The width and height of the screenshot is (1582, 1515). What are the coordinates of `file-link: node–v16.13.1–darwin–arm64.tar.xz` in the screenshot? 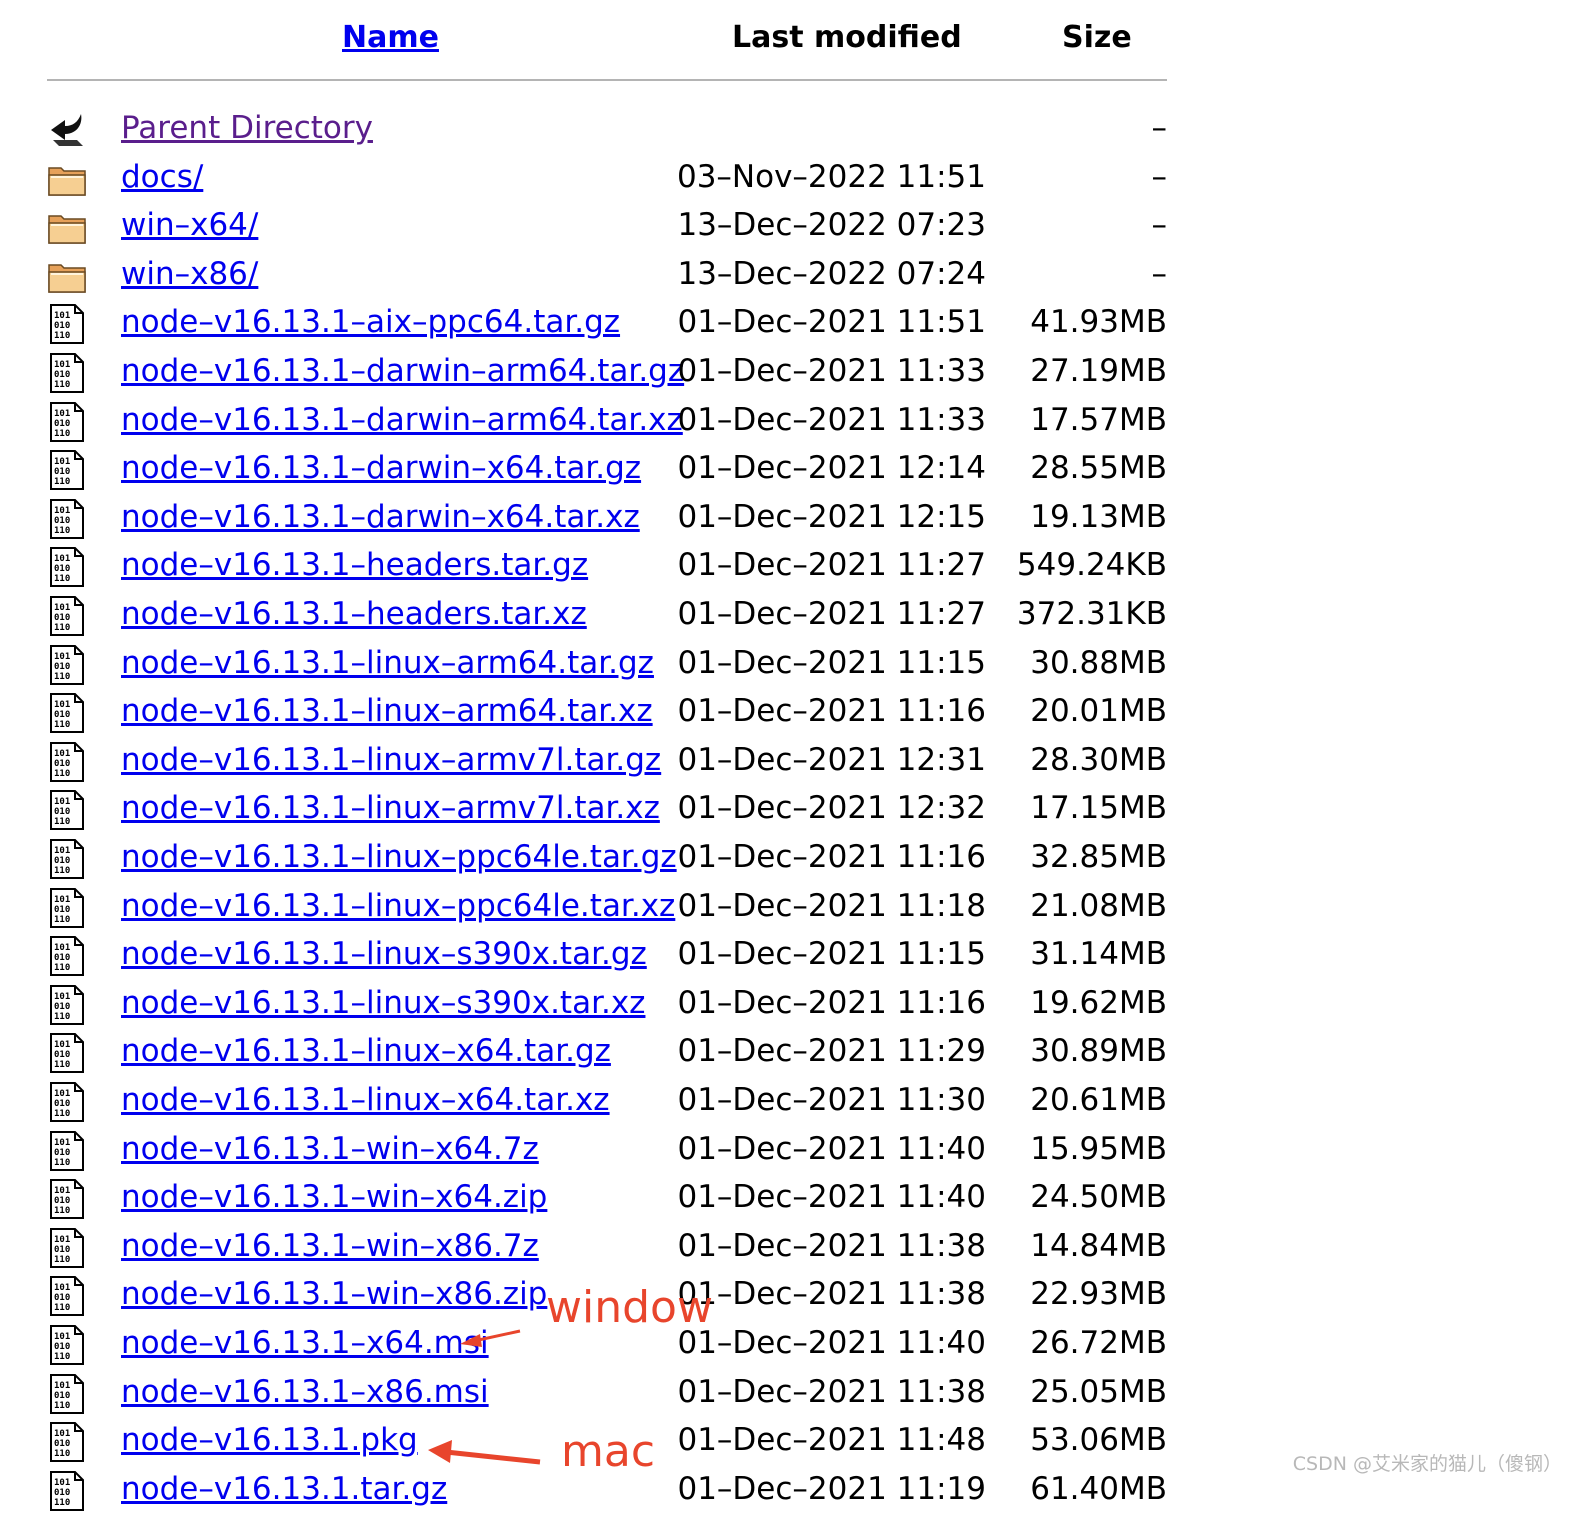 It's located at (402, 420).